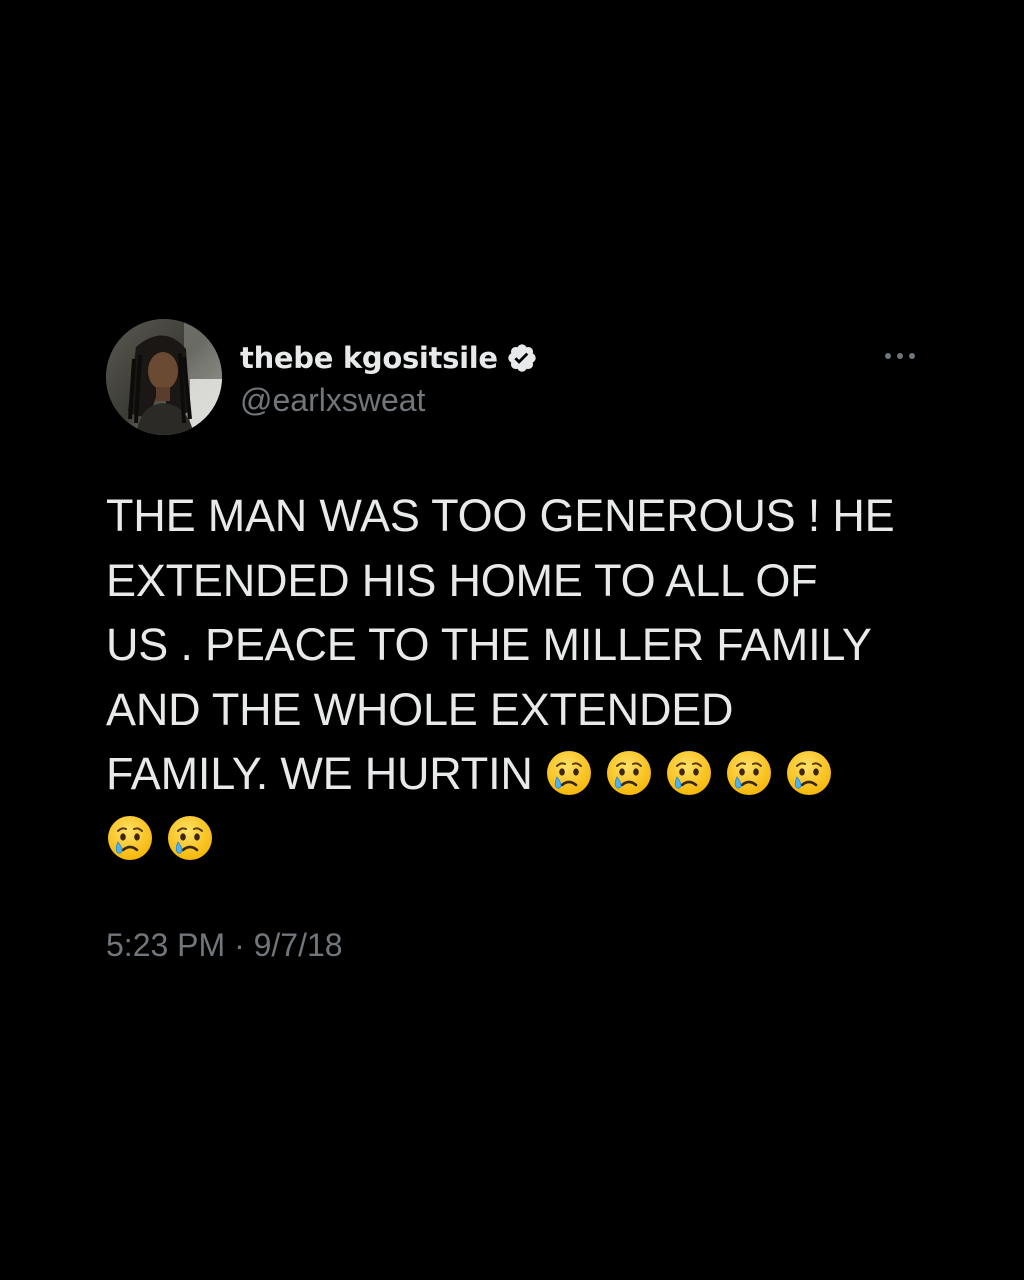 This screenshot has height=1280, width=1024. I want to click on tweet-text-segment: FAMILY. WE HURTIN, so click(325, 773).